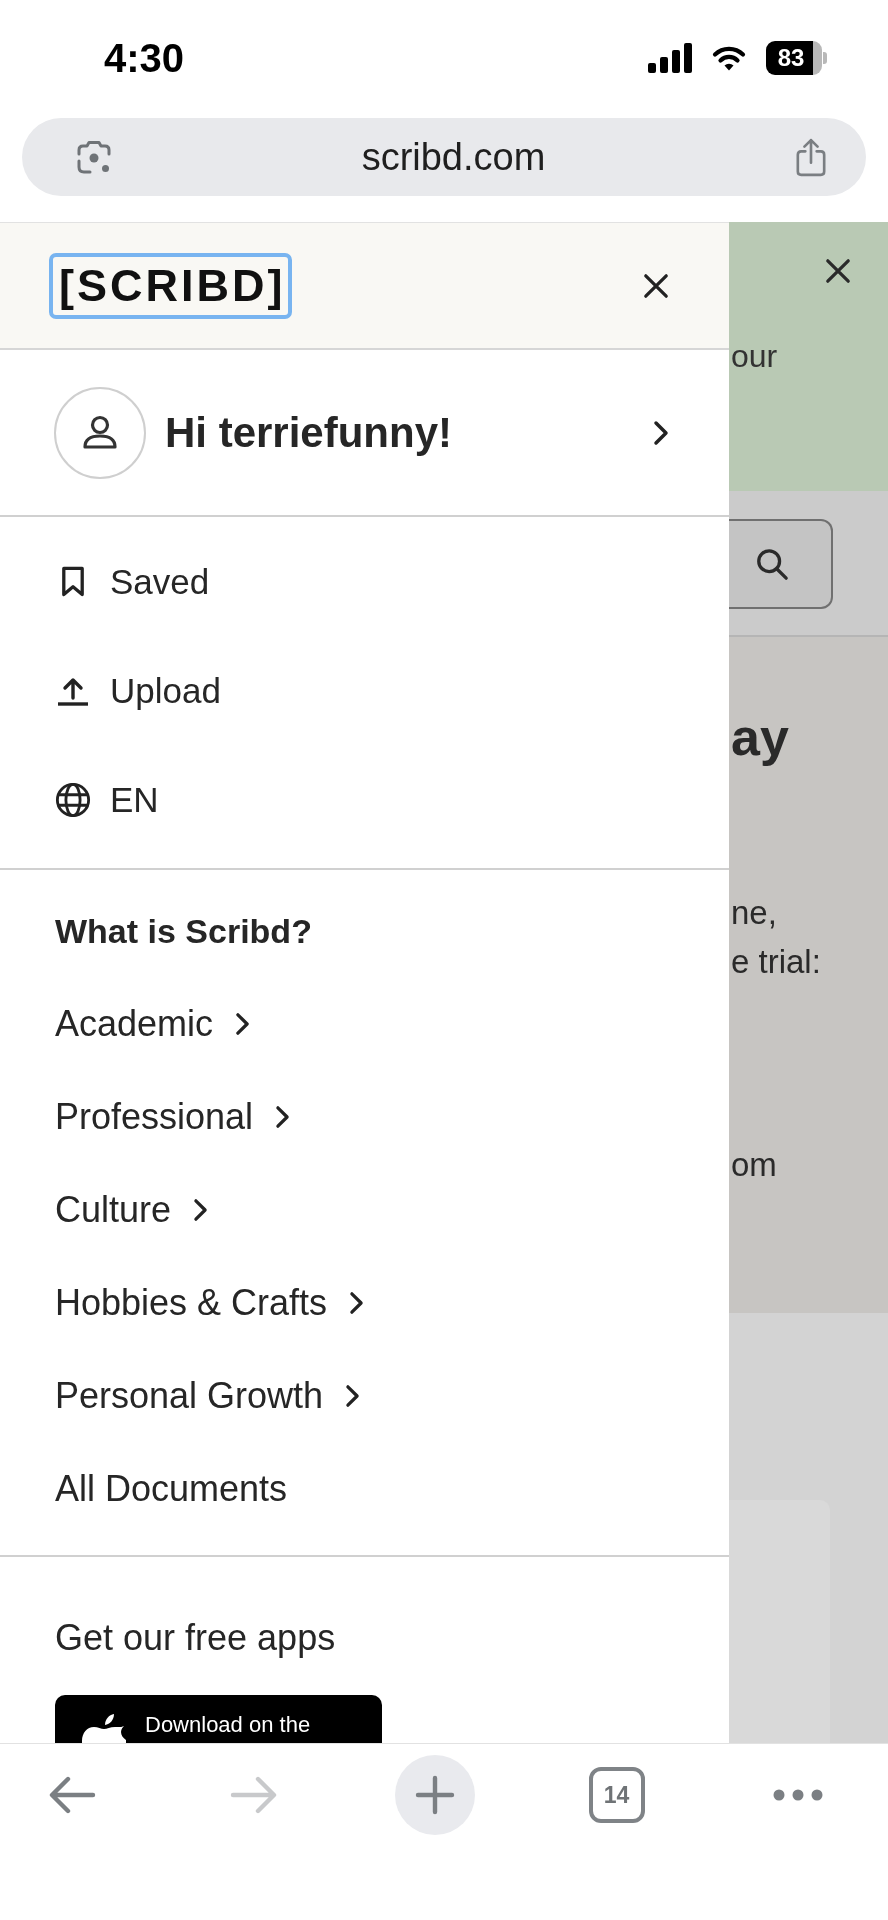 This screenshot has width=888, height=1920. What do you see at coordinates (171, 285) in the screenshot?
I see `scribd-logo: [SCRIBD]` at bounding box center [171, 285].